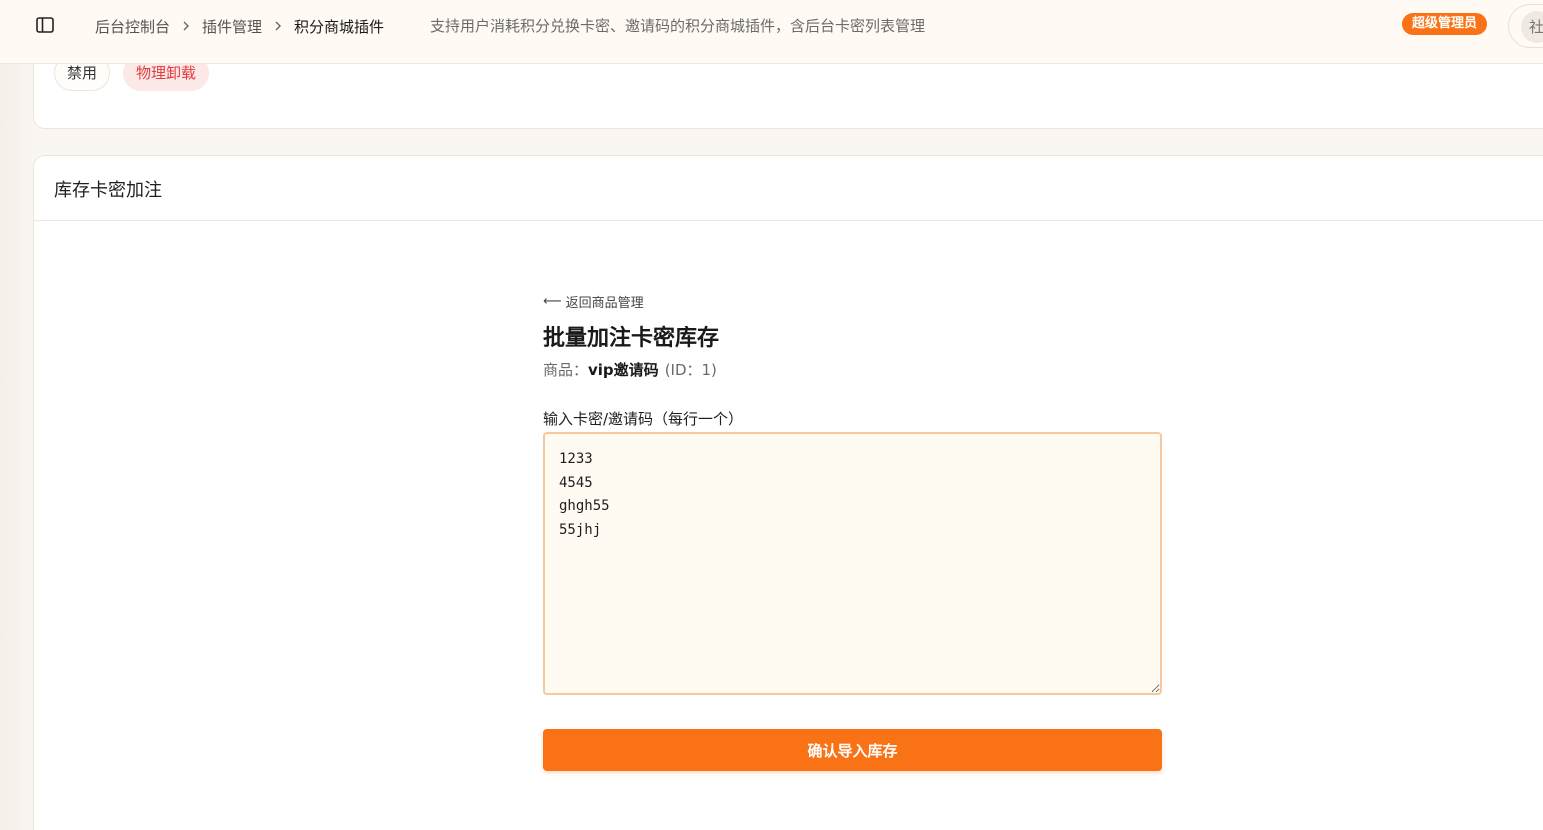 The image size is (1543, 830). I want to click on card-title: 库存卡密加注, so click(108, 190).